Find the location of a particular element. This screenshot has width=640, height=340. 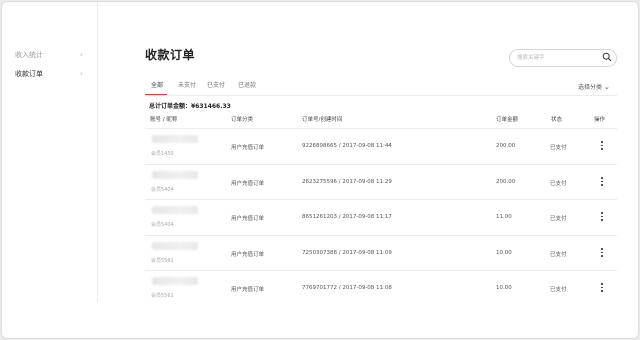

order-number-time: 7769701772 / 2017-09-08 11:08 is located at coordinates (347, 288).